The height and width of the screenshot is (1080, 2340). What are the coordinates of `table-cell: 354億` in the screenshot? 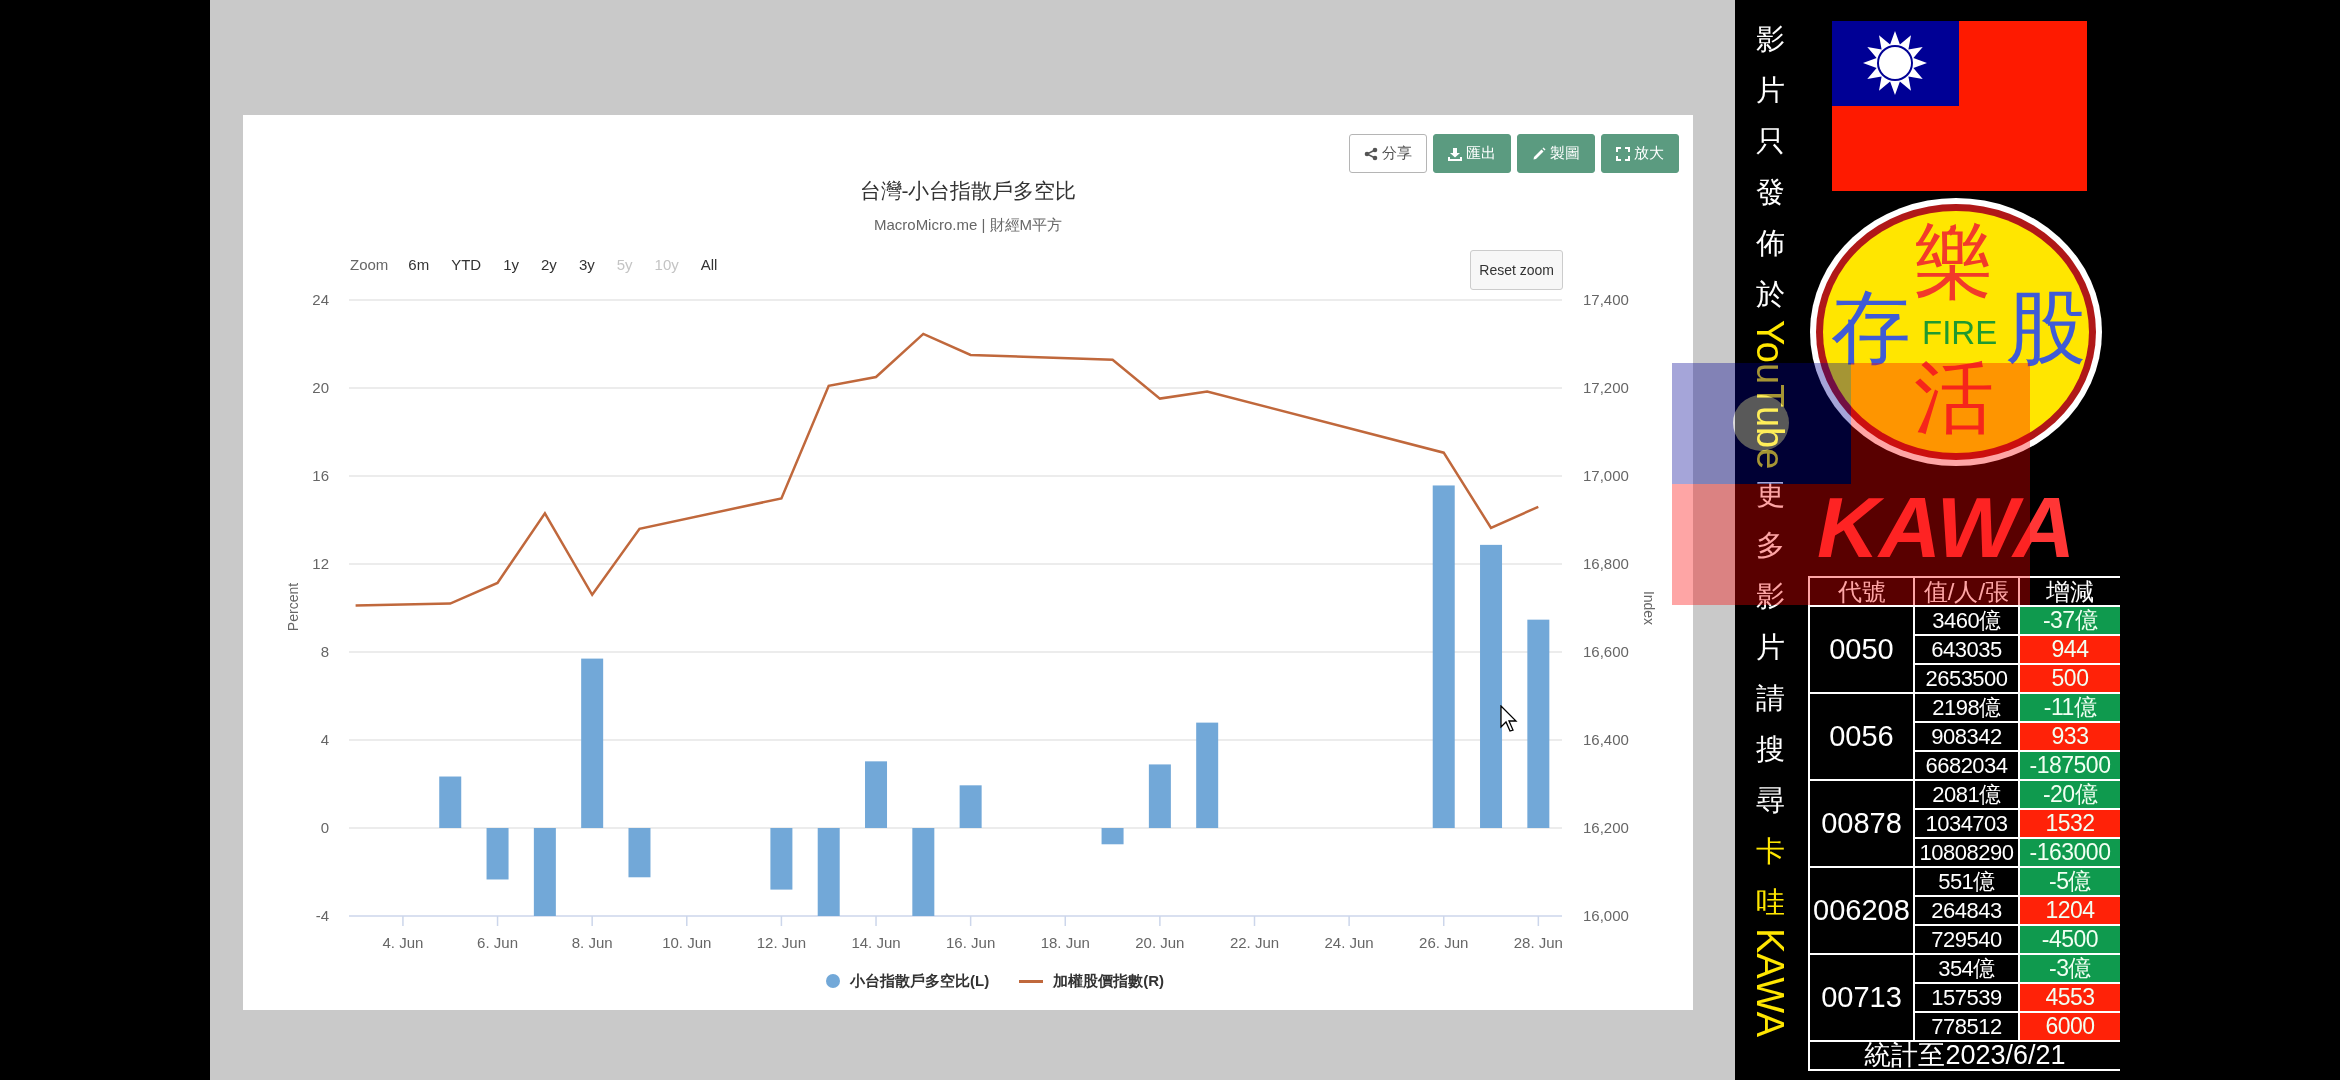 It's located at (1966, 968).